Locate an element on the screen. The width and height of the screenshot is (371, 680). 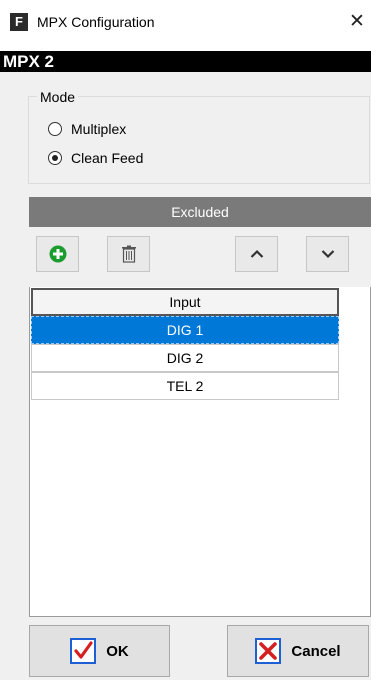
move-down-button is located at coordinates (327, 254).